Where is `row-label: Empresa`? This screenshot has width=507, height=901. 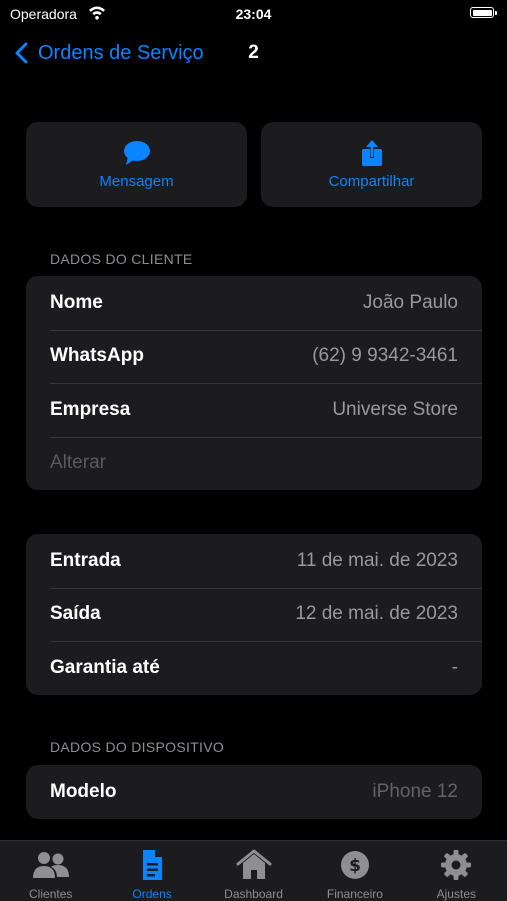
row-label: Empresa is located at coordinates (90, 409).